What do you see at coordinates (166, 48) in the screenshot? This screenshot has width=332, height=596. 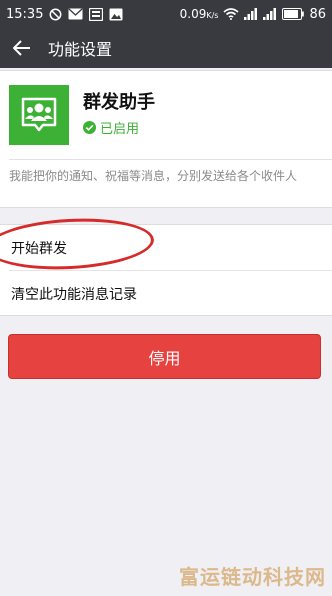 I see `title-bar: 功能设置` at bounding box center [166, 48].